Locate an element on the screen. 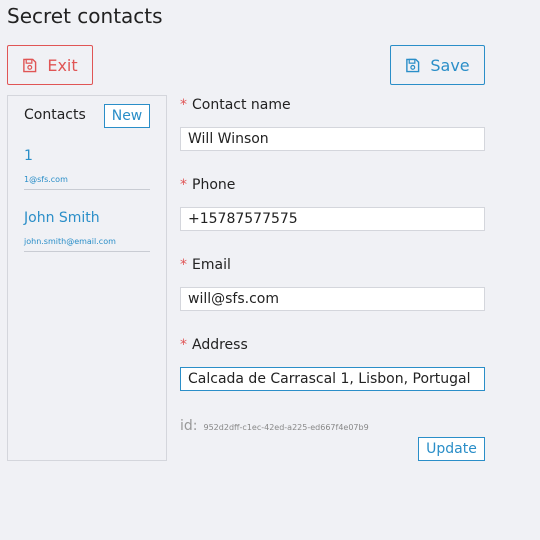  contact-name-label: * Contact name is located at coordinates (235, 105).